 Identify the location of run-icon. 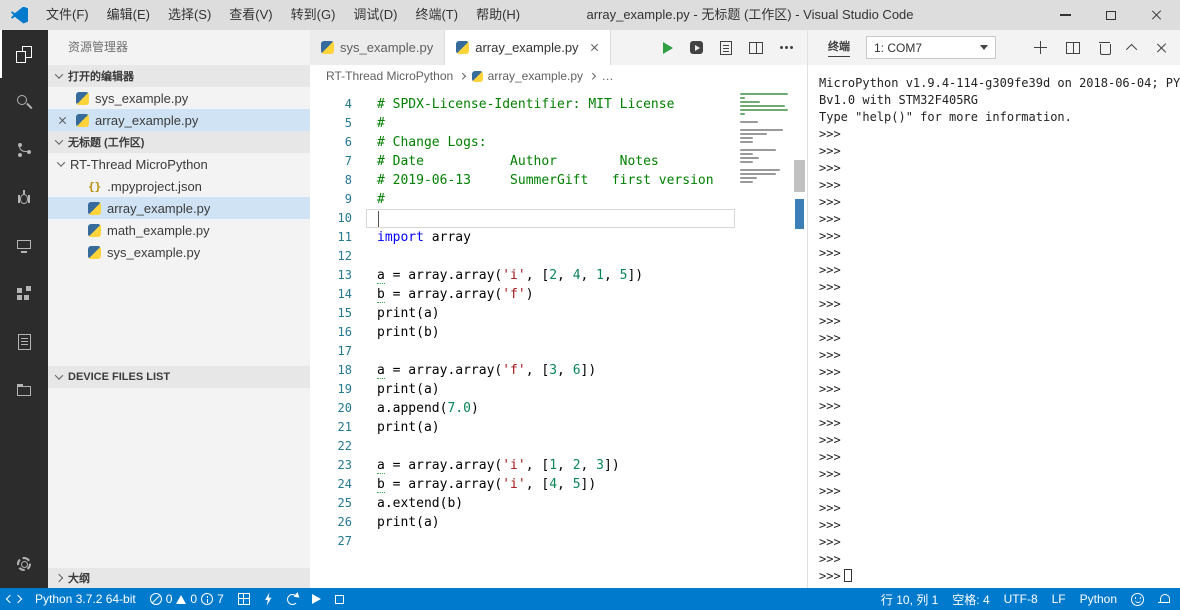
(668, 47).